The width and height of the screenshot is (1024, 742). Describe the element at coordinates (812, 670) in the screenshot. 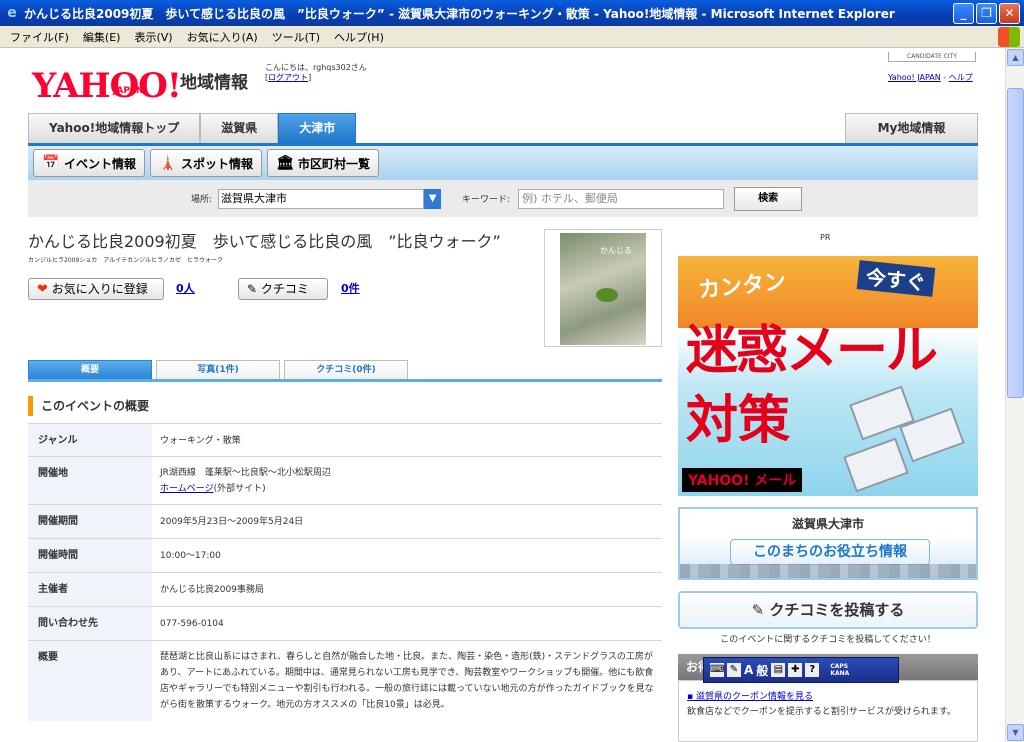

I see `help-icon: ?` at that location.